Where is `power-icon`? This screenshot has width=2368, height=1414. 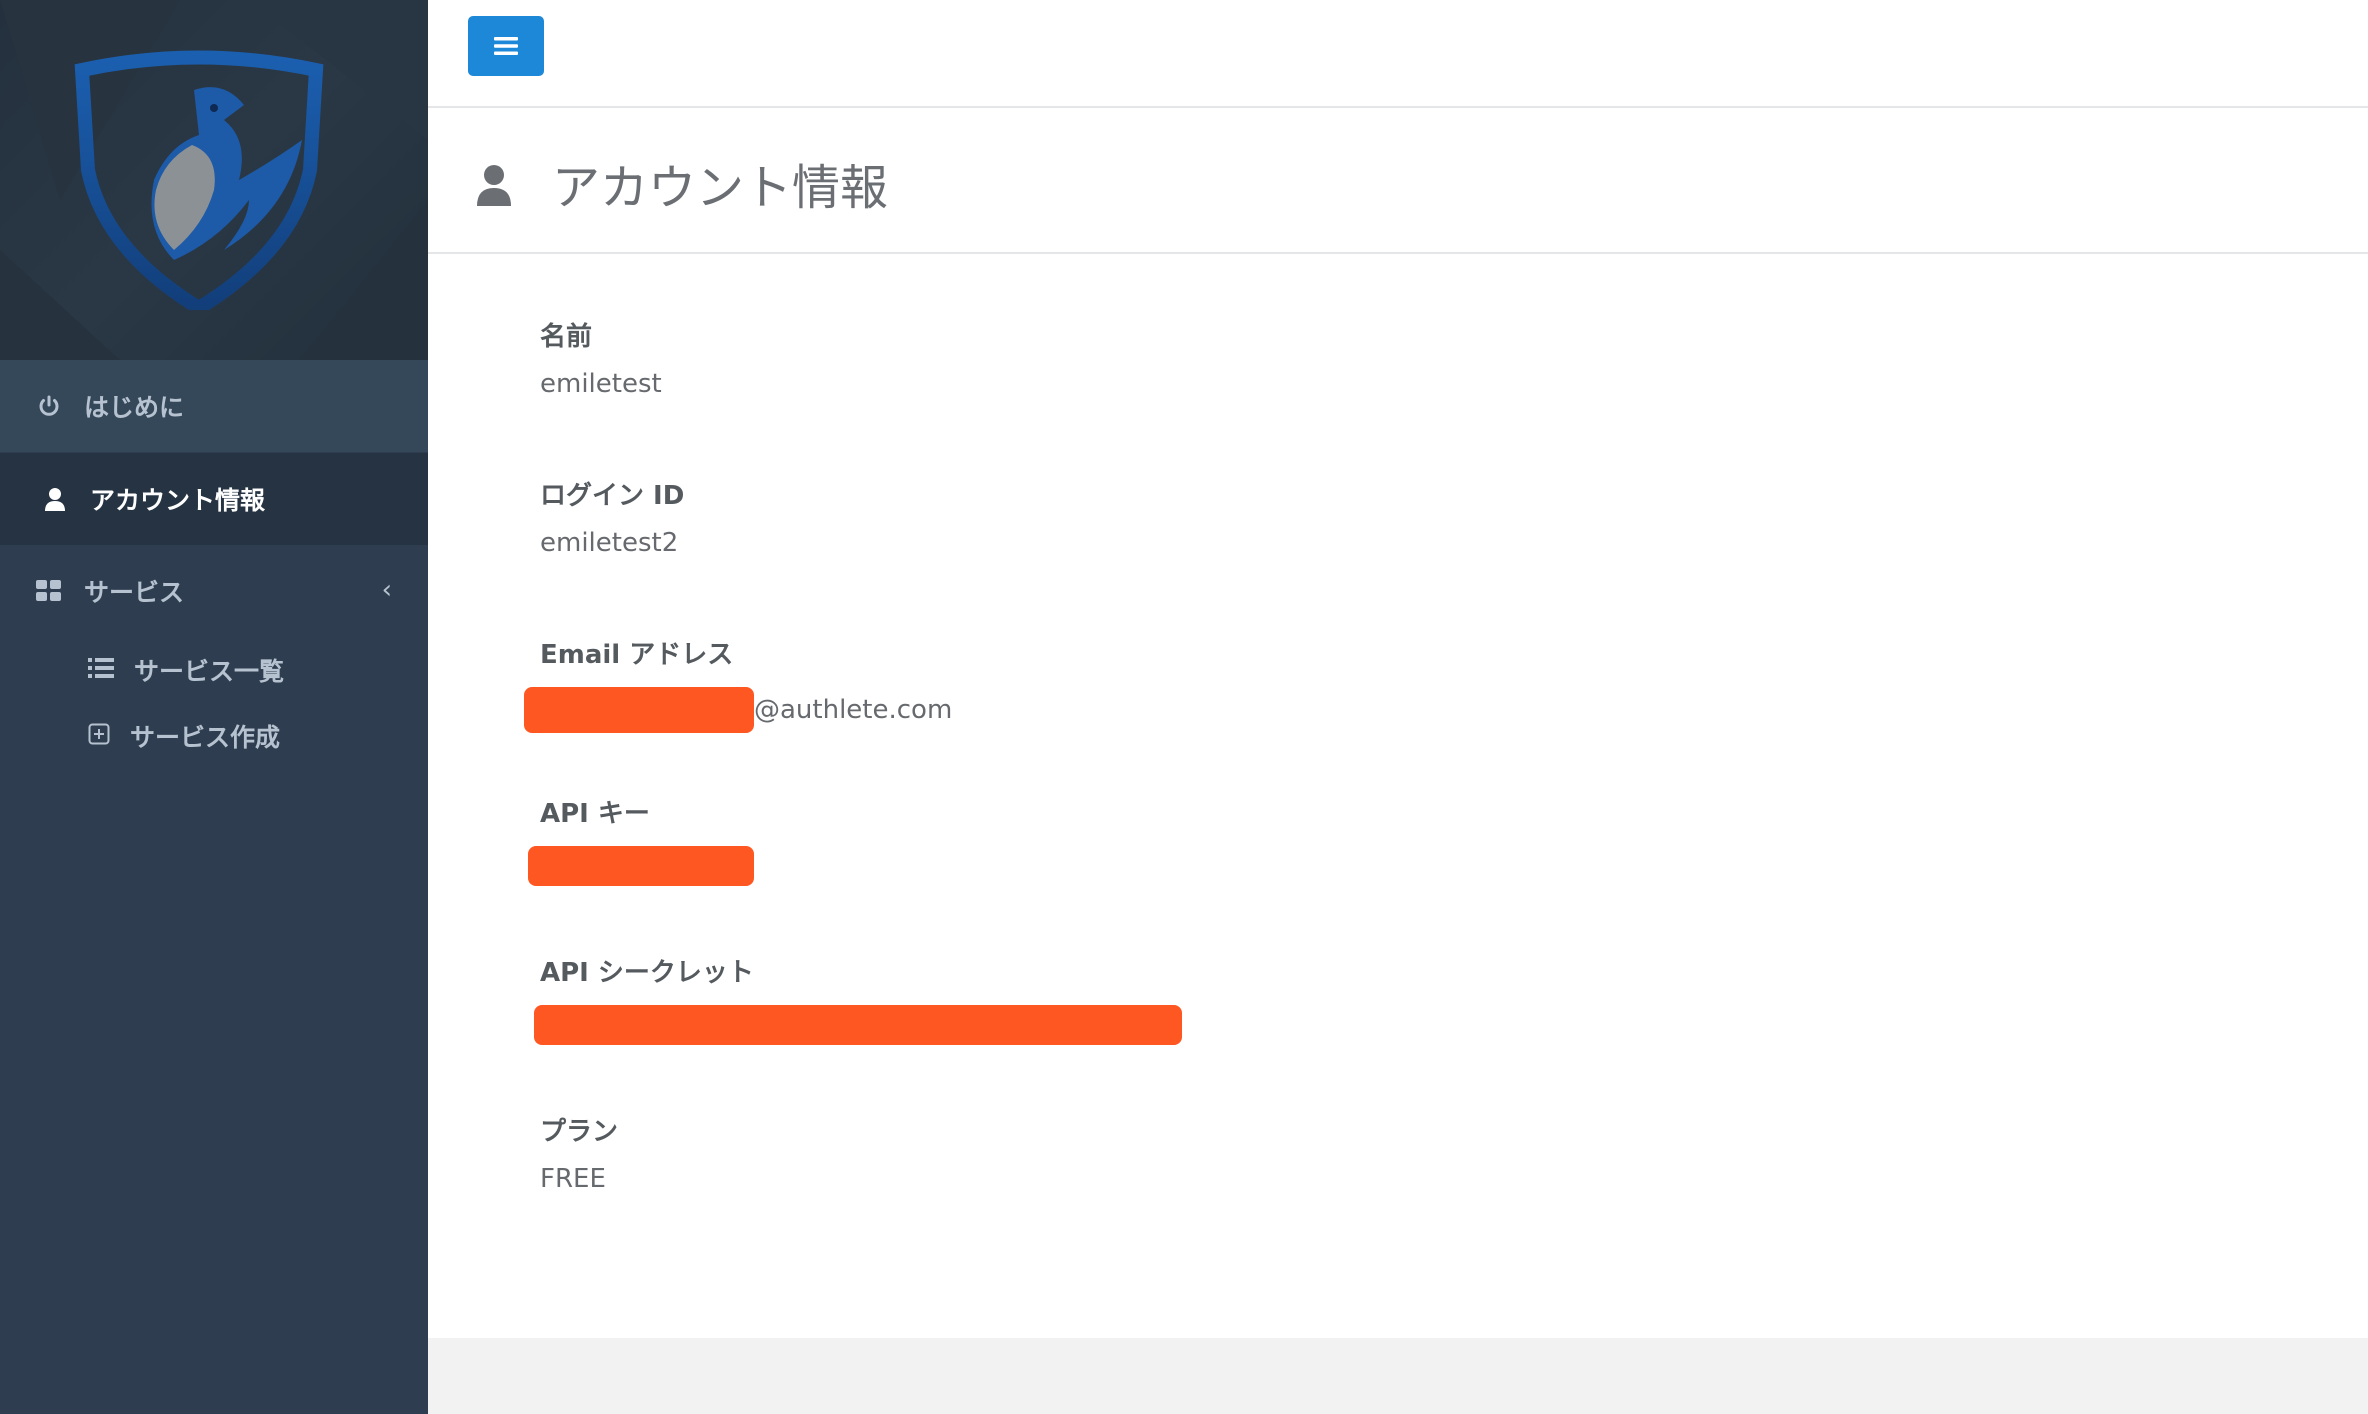
power-icon is located at coordinates (49, 406).